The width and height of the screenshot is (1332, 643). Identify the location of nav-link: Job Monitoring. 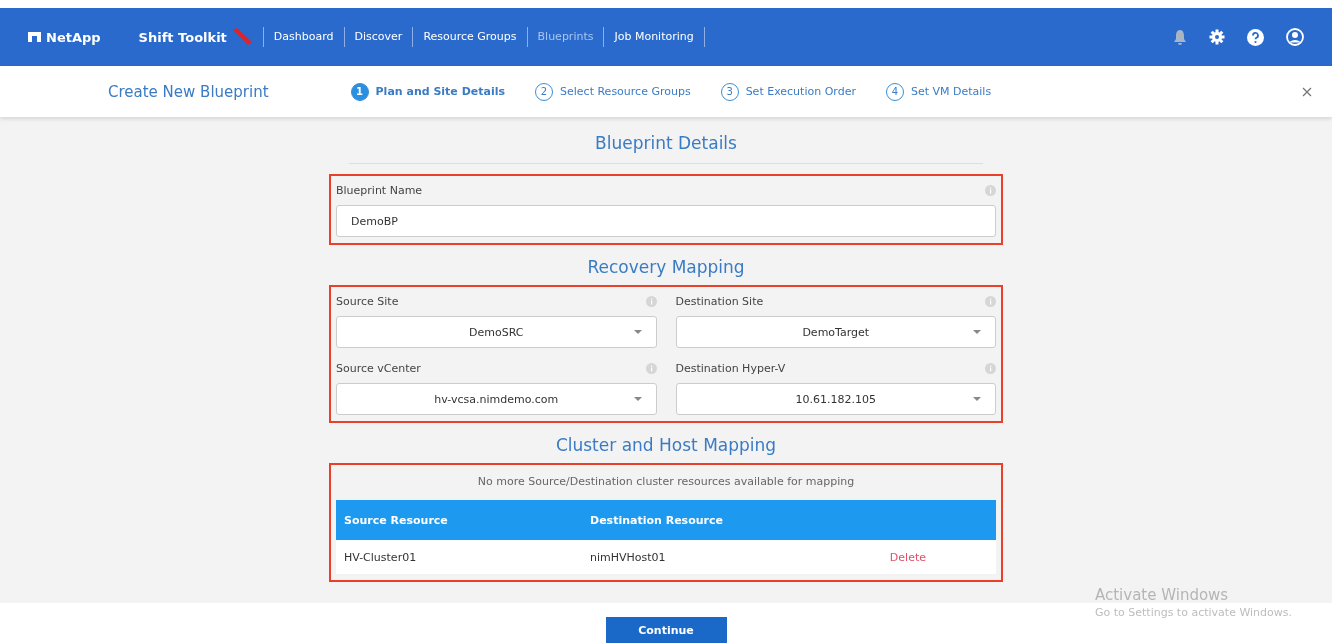
(653, 37).